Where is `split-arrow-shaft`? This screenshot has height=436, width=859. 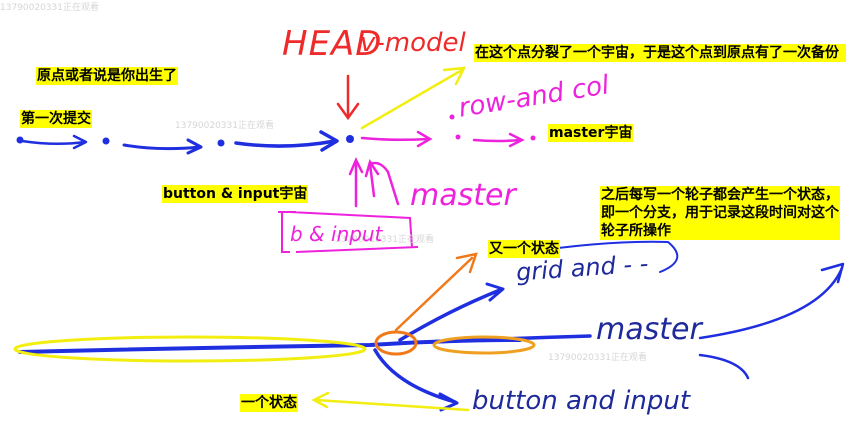 split-arrow-shaft is located at coordinates (412, 99).